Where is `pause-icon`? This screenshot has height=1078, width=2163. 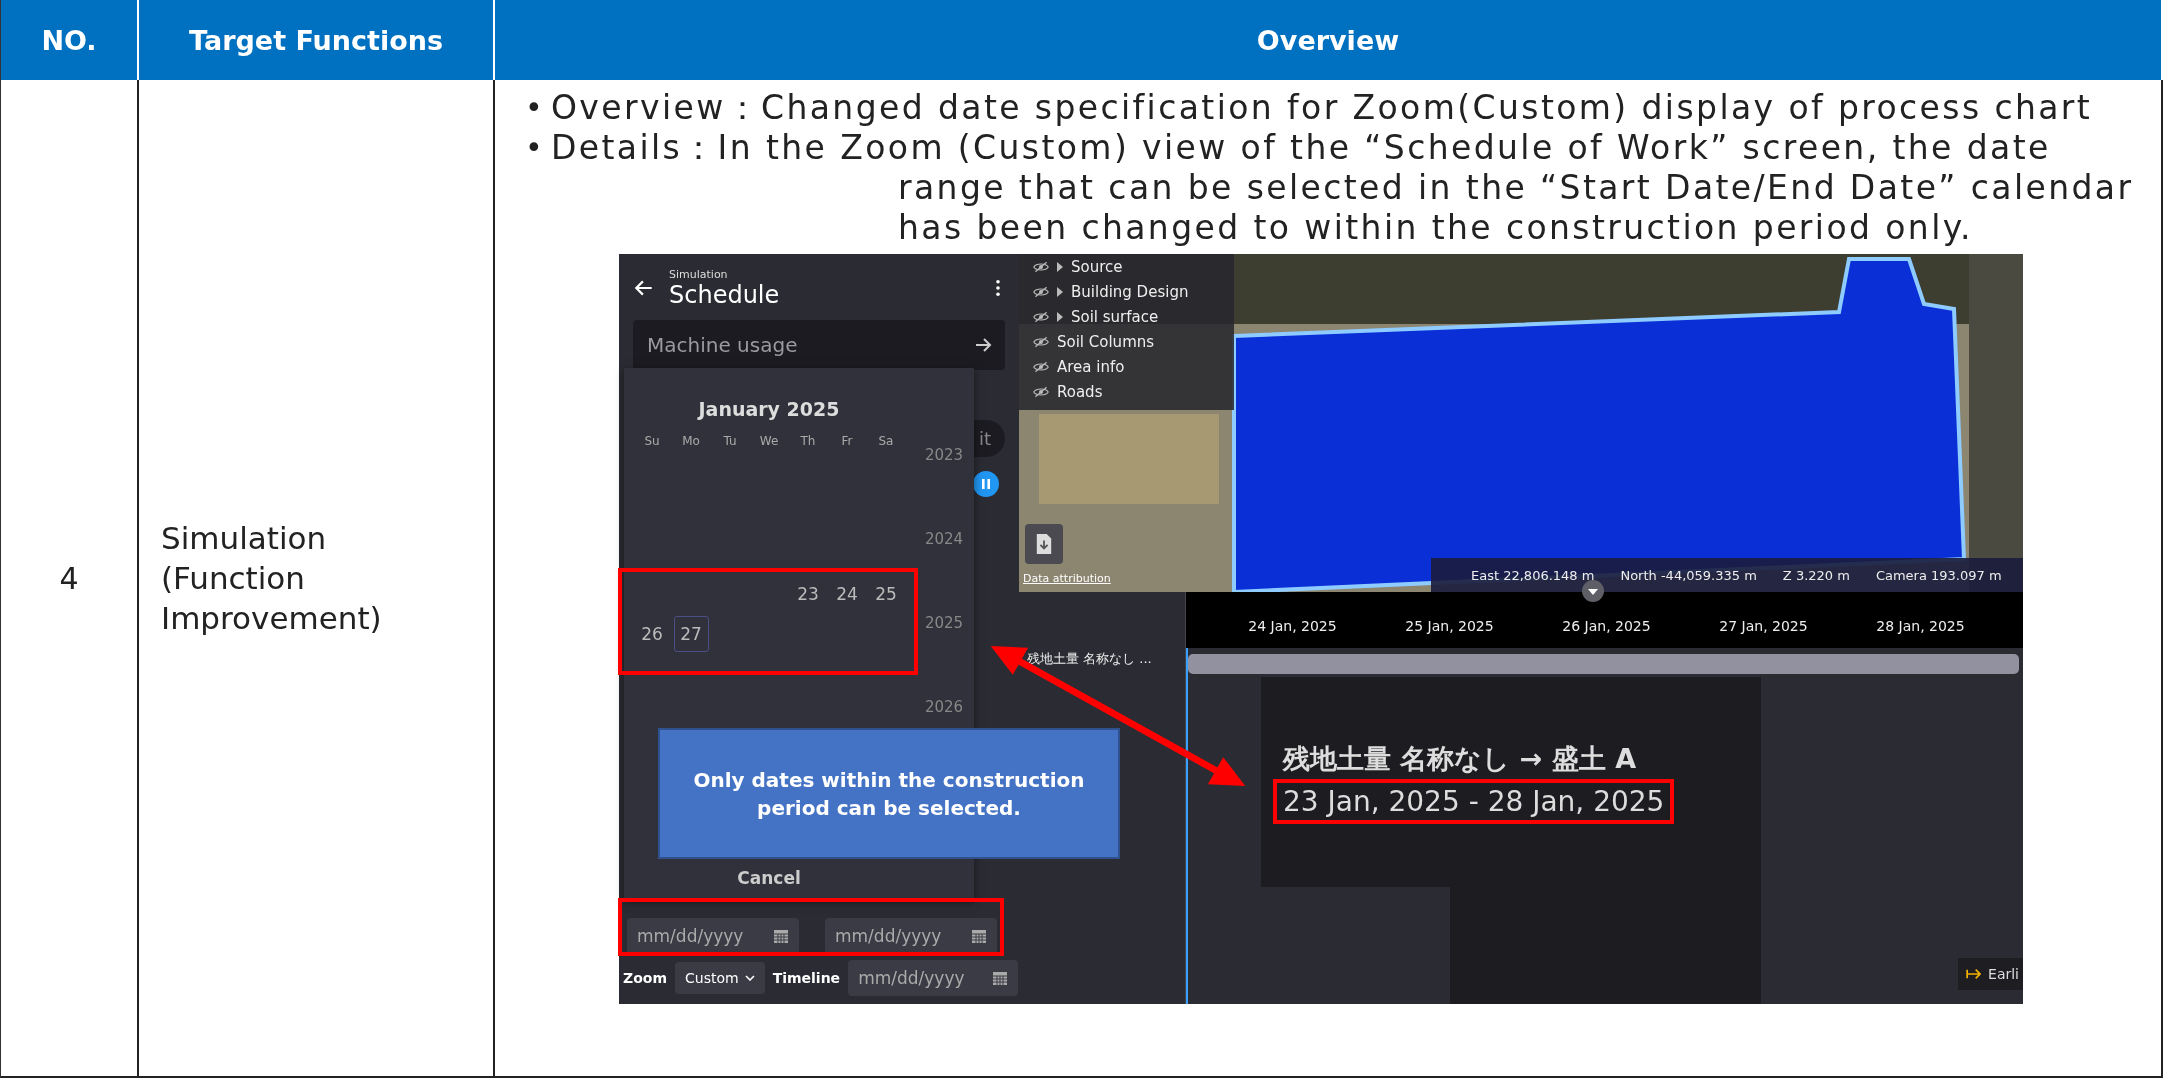 pause-icon is located at coordinates (986, 484).